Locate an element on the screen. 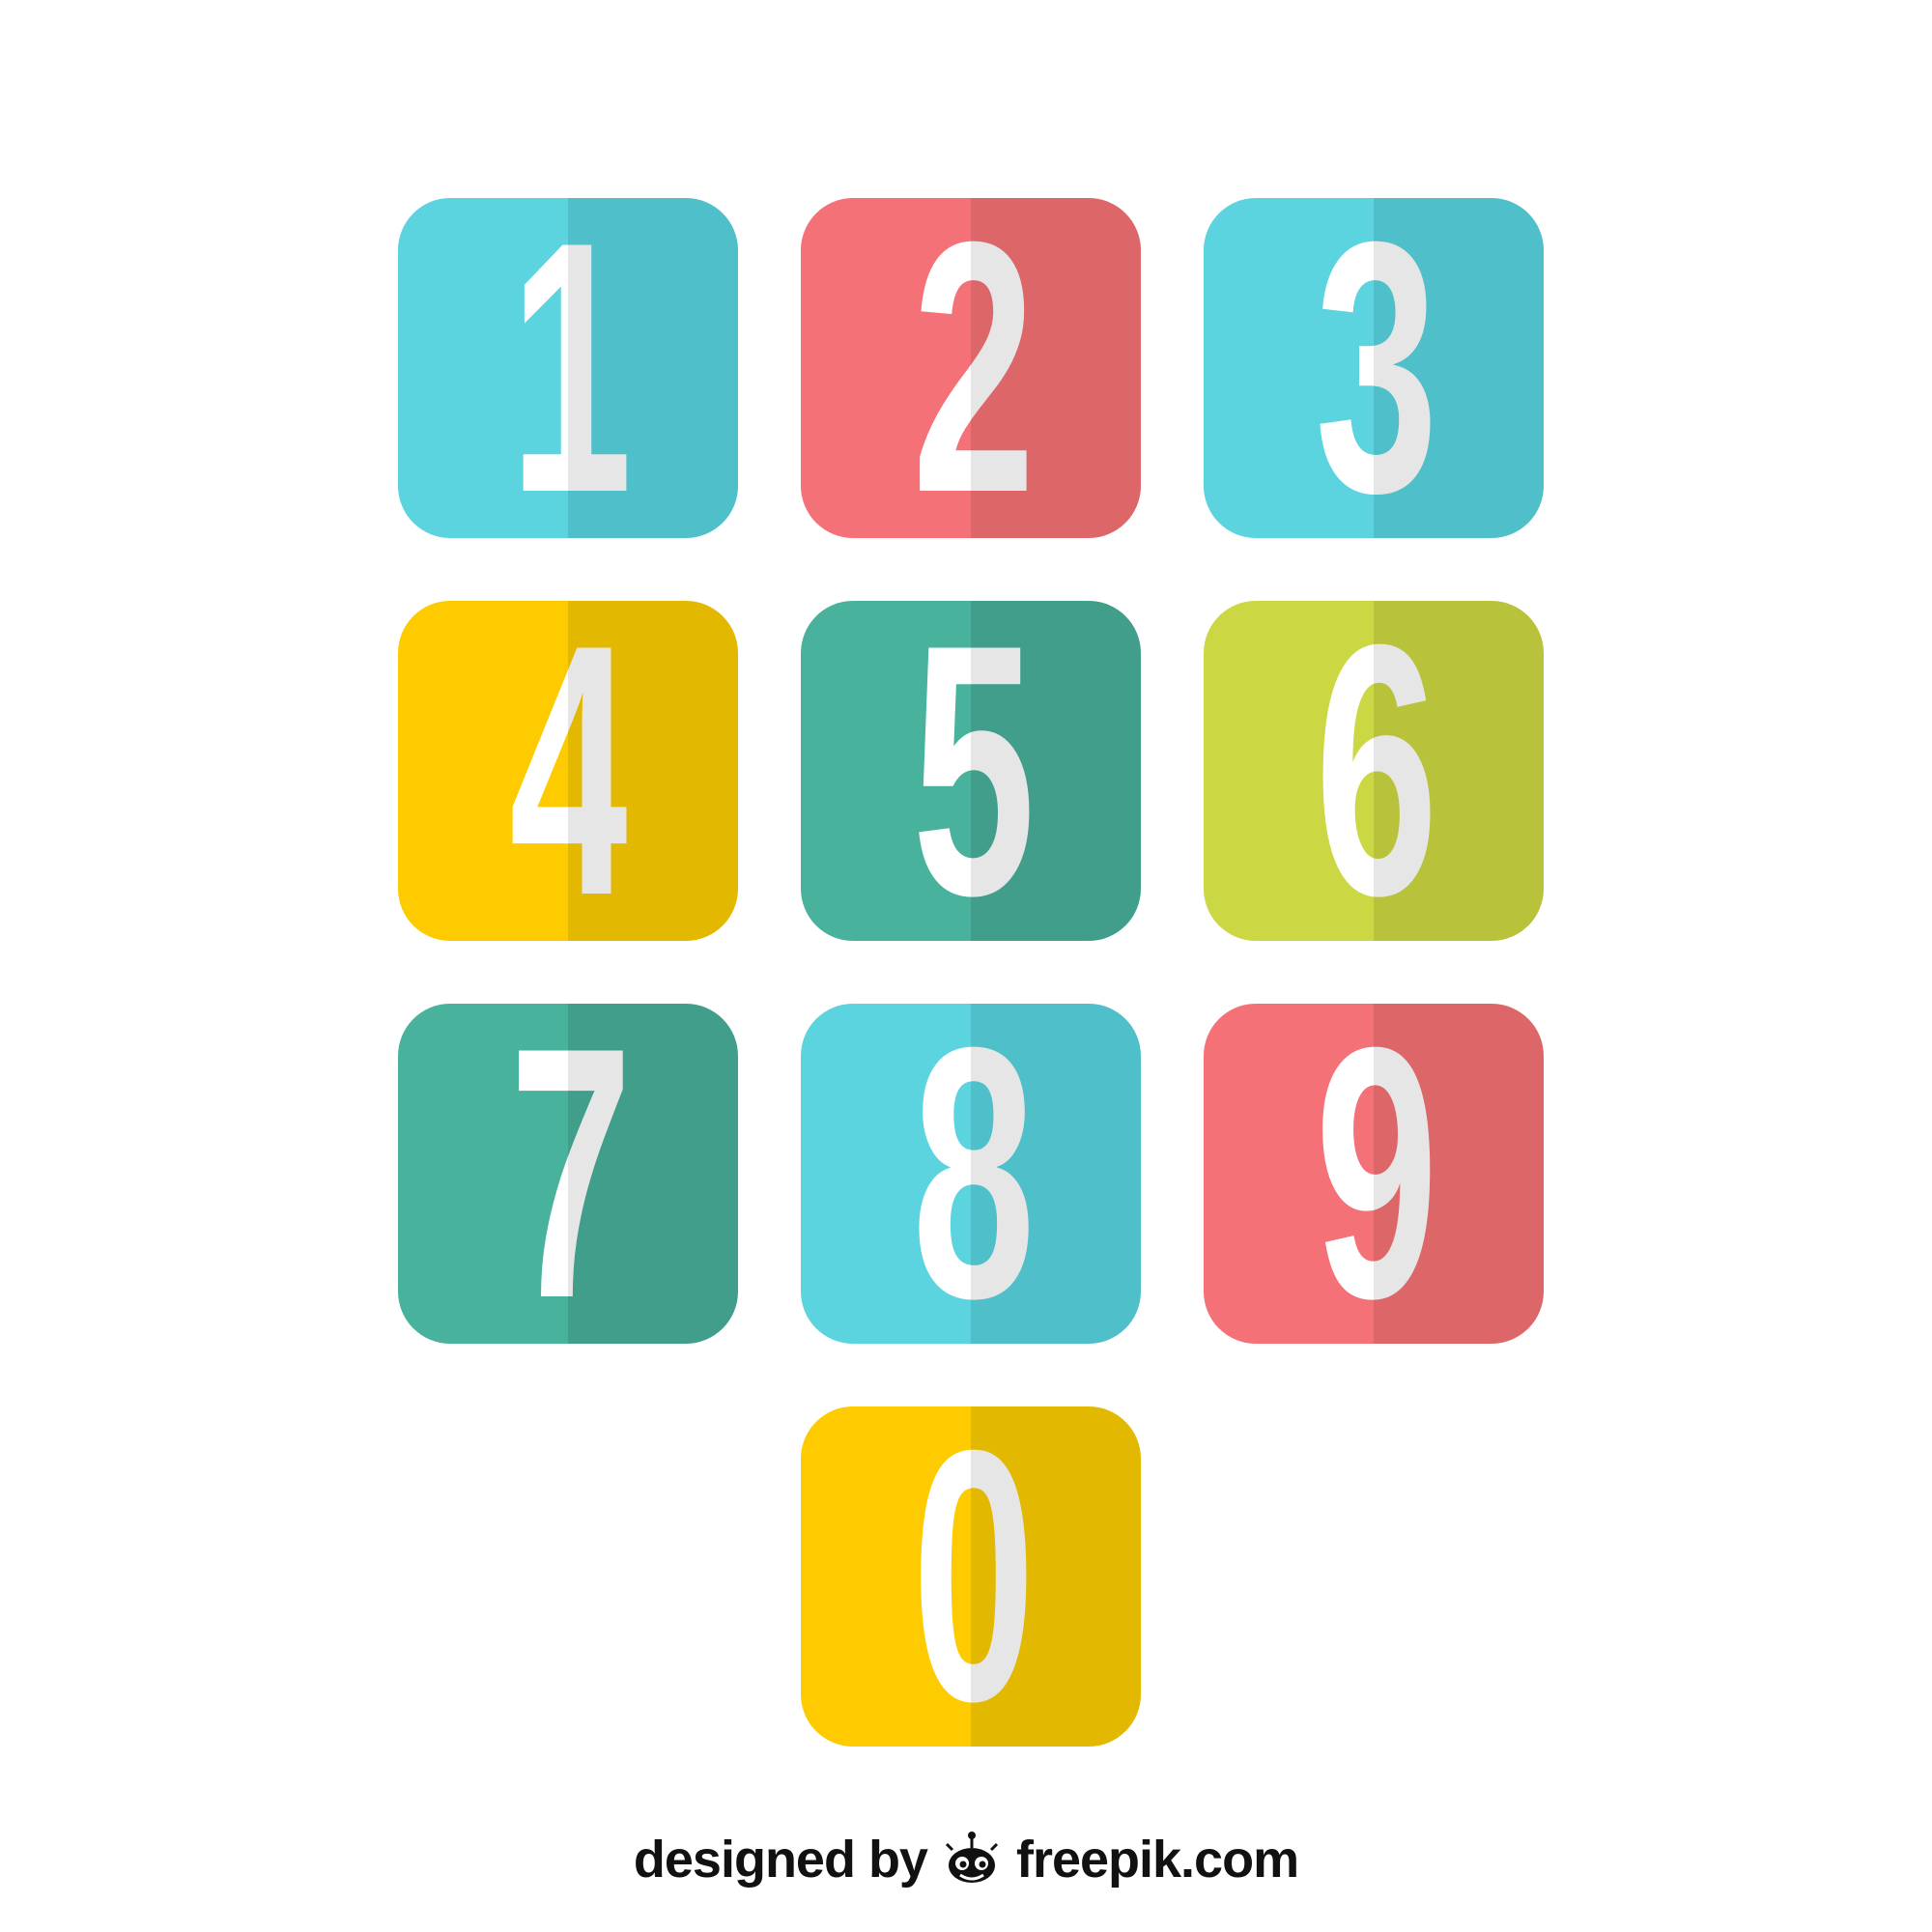 This screenshot has height=1932, width=1932. tile-digit: 3 is located at coordinates (1376, 368).